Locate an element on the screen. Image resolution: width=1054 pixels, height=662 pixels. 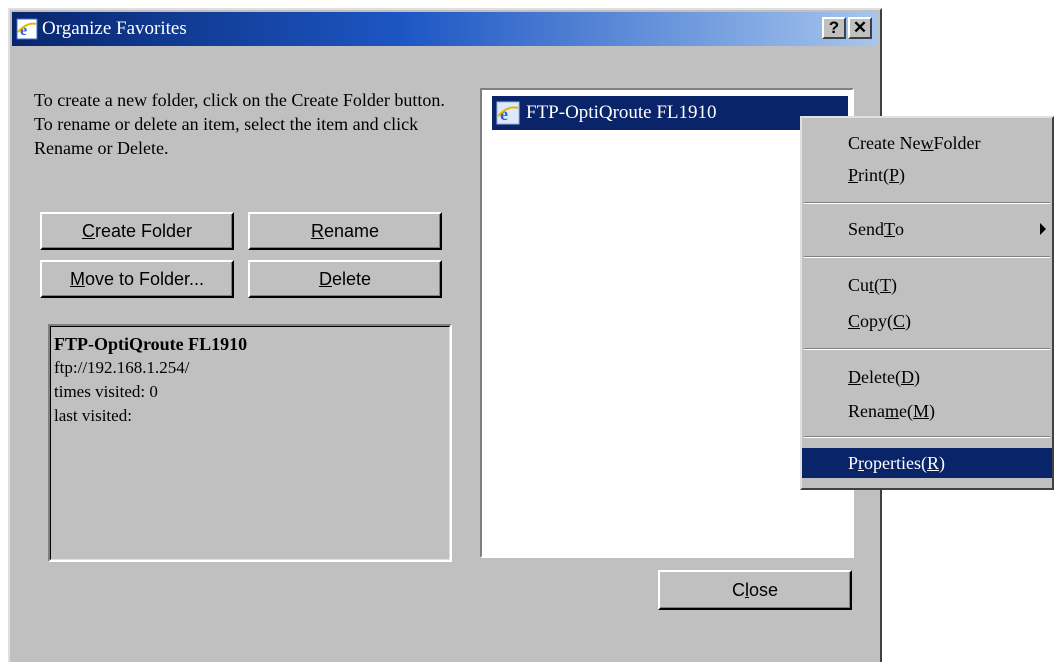
menu-label: P is located at coordinates (853, 462).